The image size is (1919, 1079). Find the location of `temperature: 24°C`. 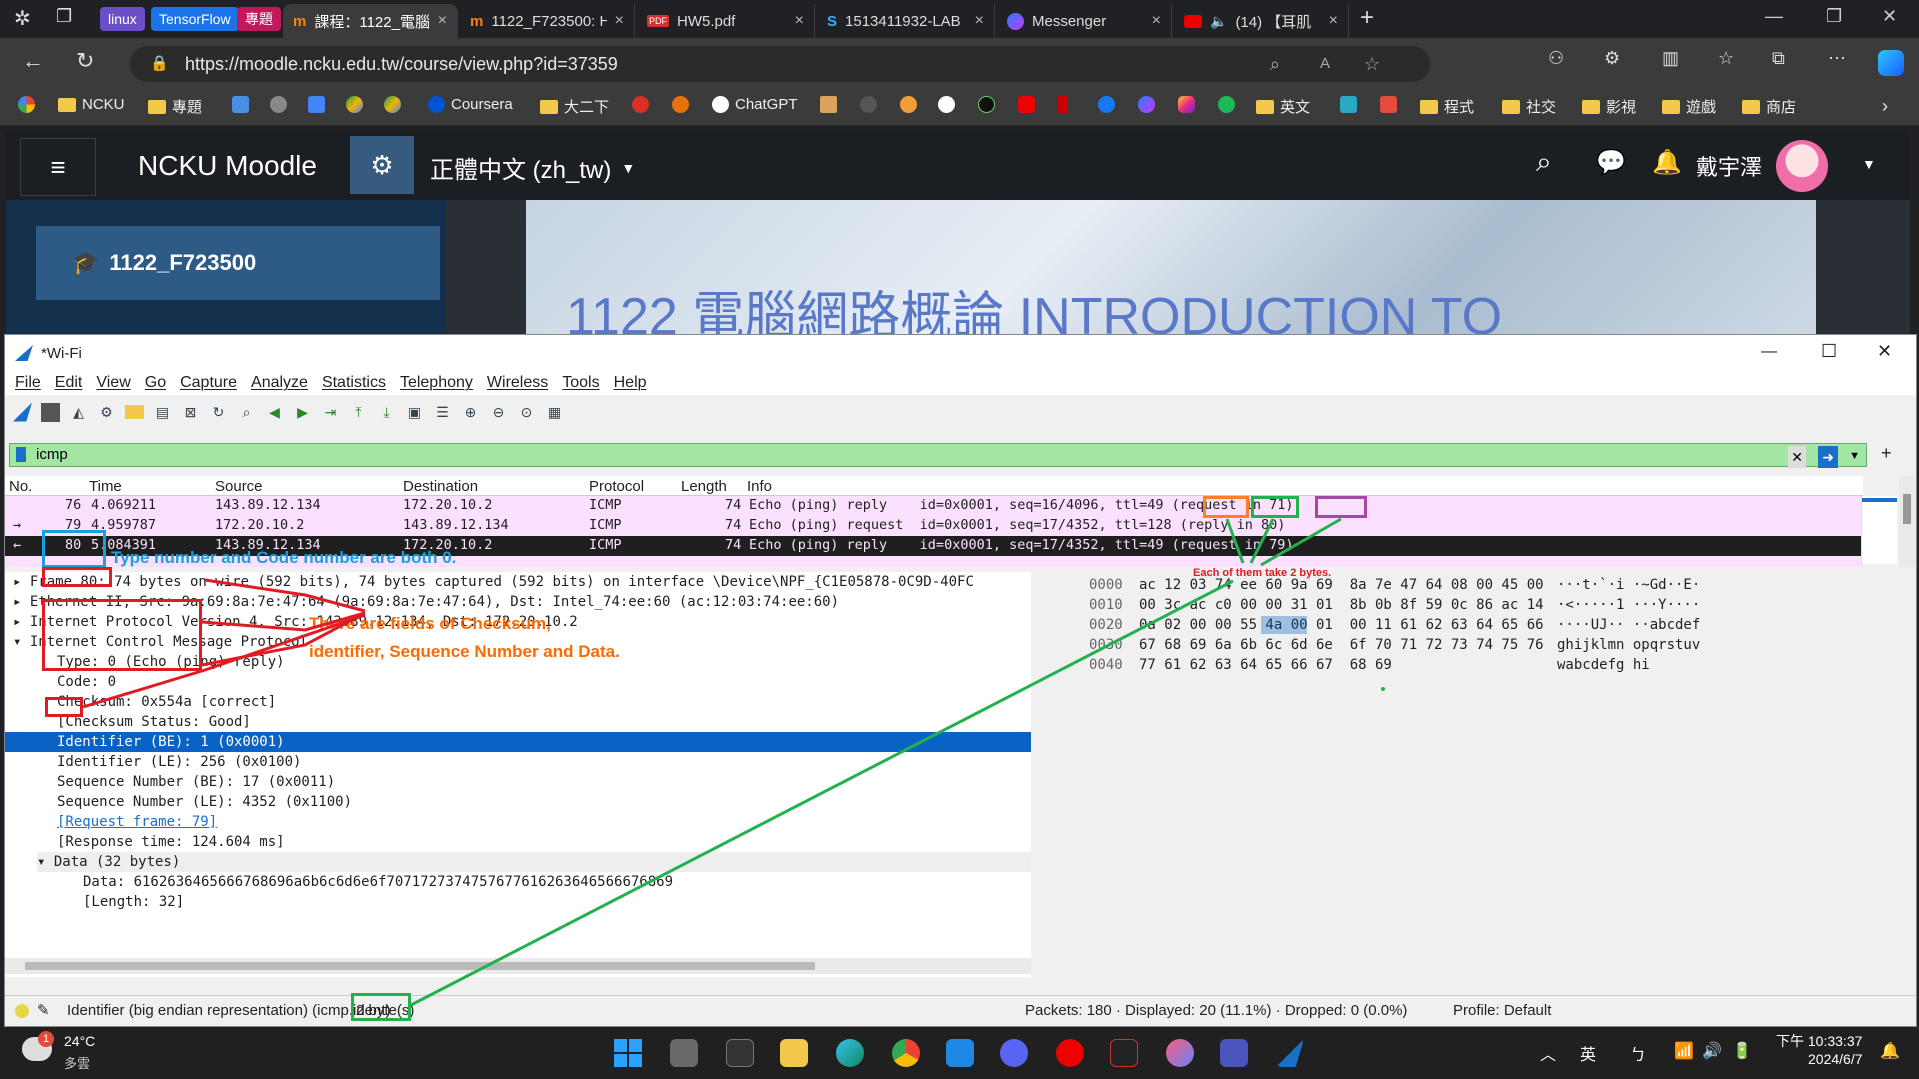

temperature: 24°C is located at coordinates (79, 1041).